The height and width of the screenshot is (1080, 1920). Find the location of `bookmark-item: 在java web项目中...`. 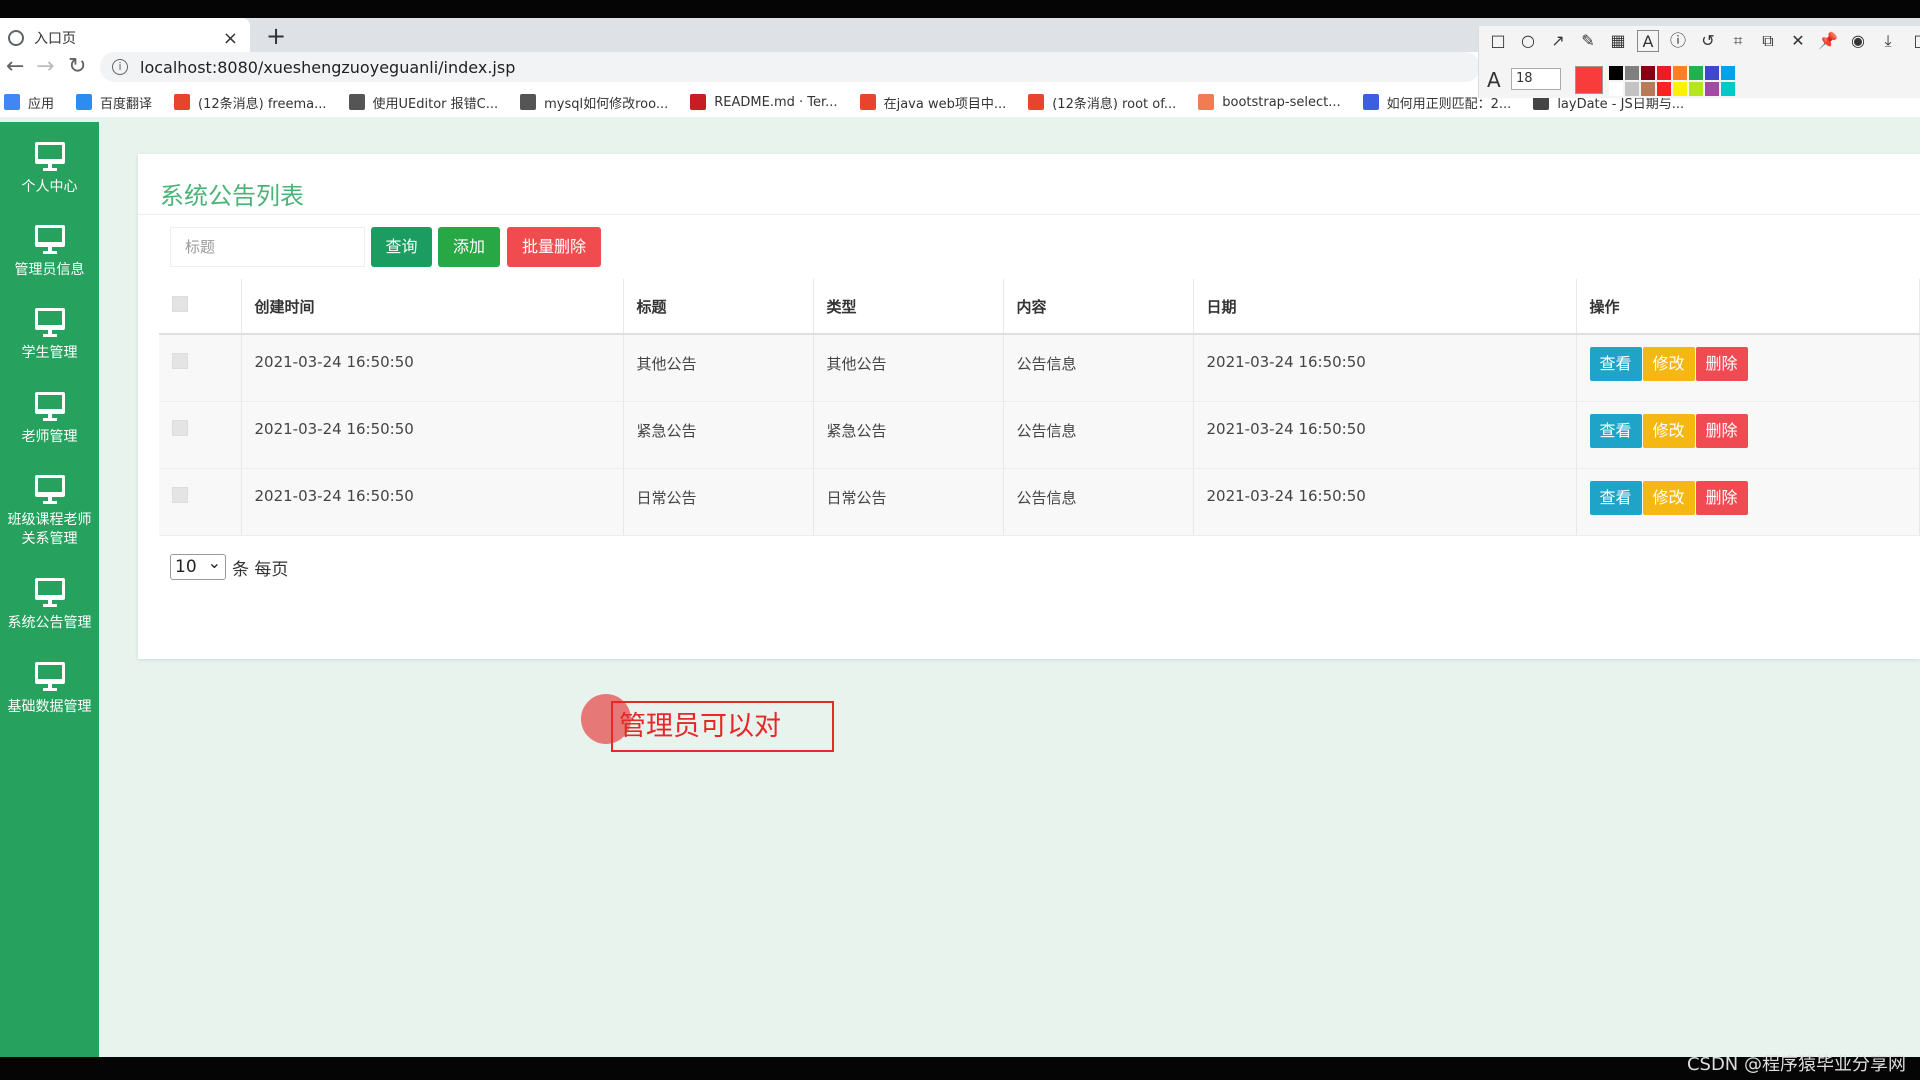

bookmark-item: 在java web项目中... is located at coordinates (932, 102).